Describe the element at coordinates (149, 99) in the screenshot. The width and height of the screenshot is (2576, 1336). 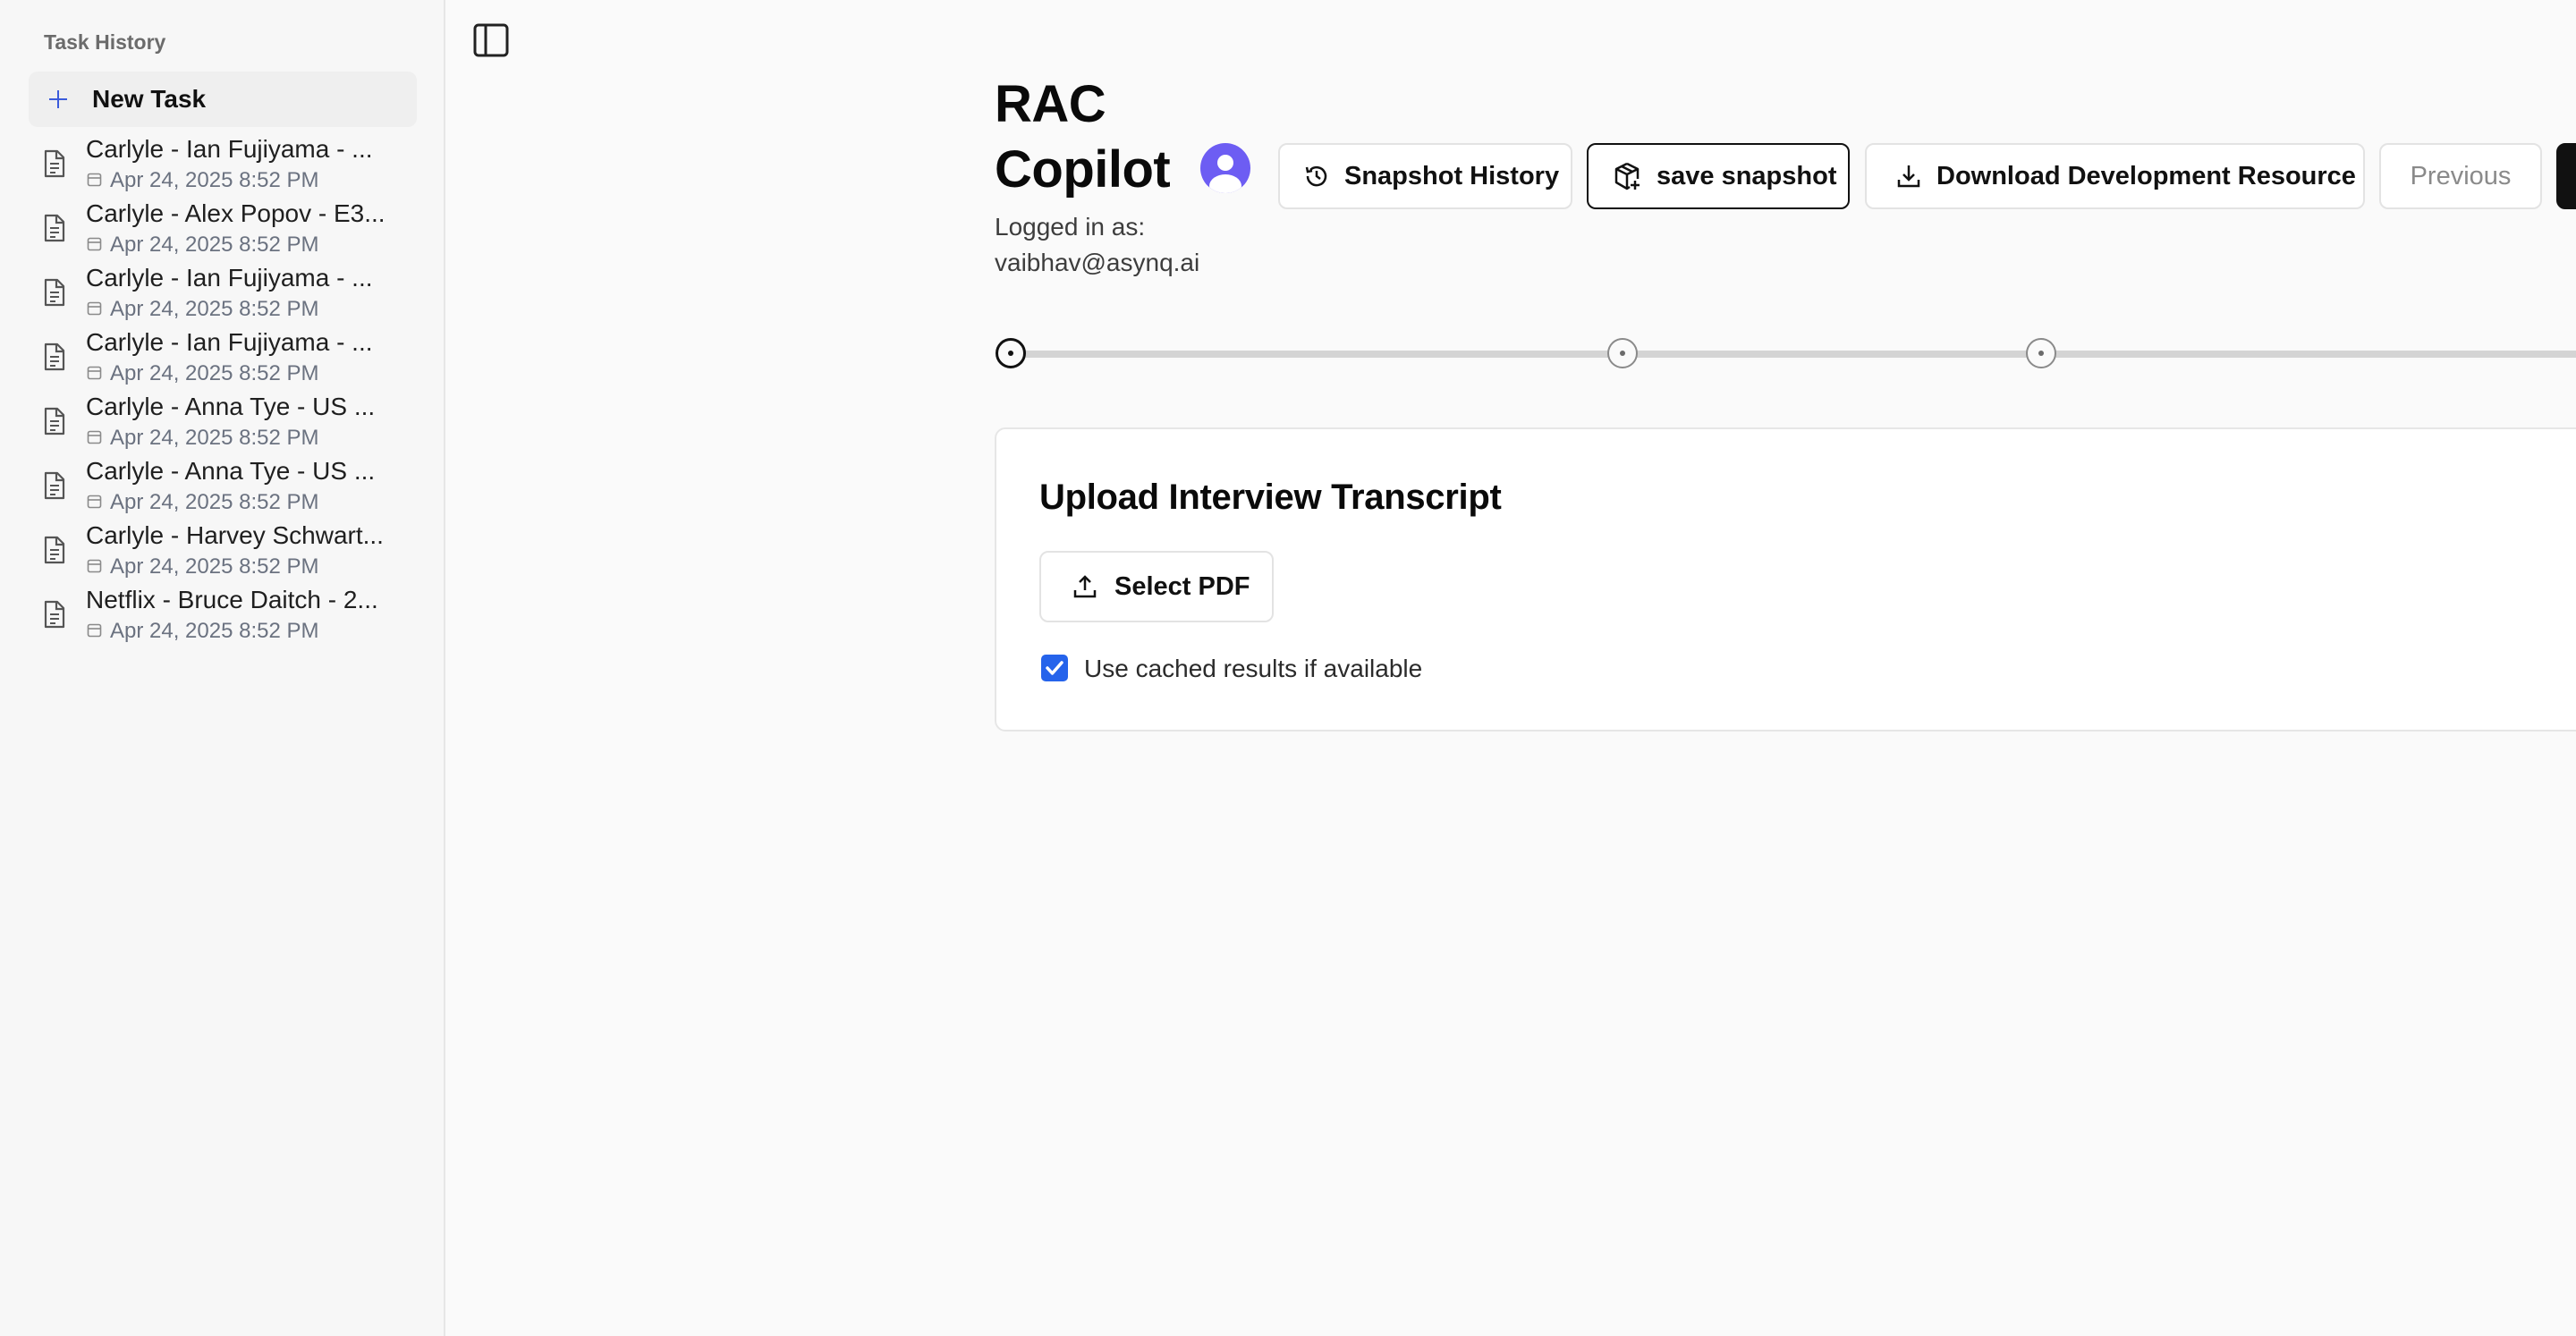
I see `new-task-label: New Task` at that location.